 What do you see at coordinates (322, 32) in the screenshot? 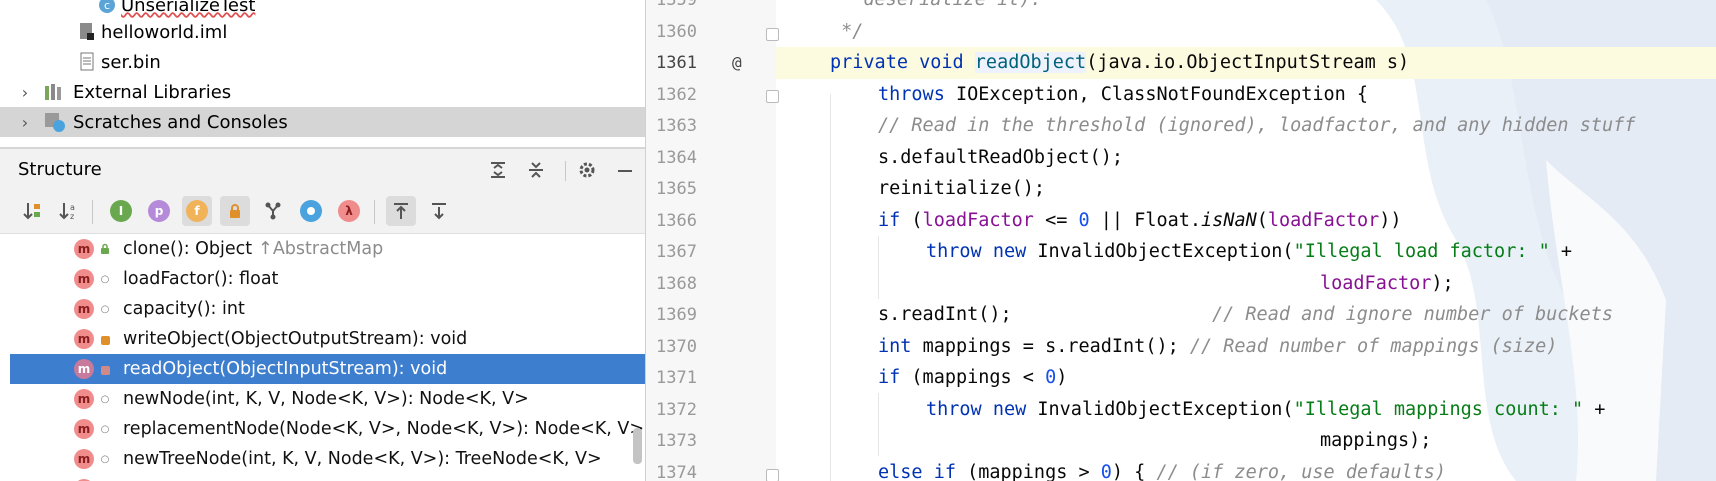
I see `tree-item-helloworld-iml: helloworld.iml` at bounding box center [322, 32].